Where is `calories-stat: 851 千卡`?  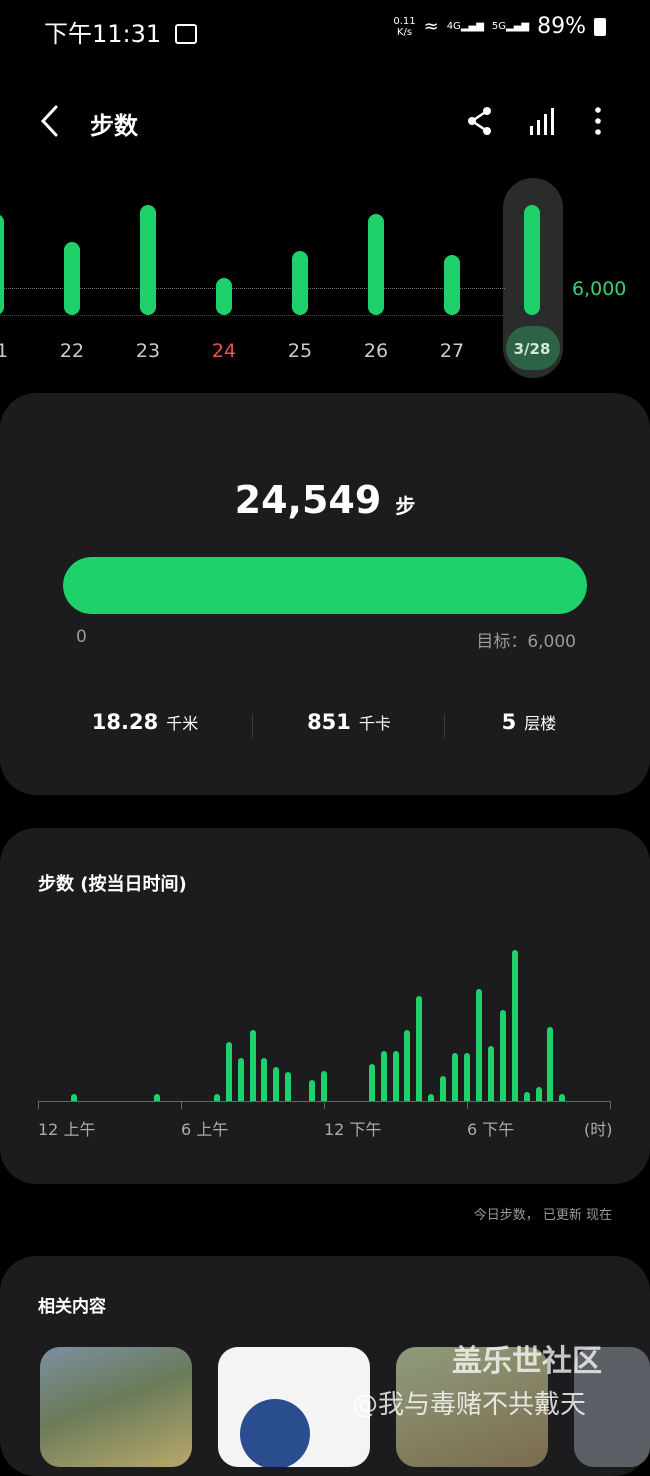 calories-stat: 851 千卡 is located at coordinates (349, 722).